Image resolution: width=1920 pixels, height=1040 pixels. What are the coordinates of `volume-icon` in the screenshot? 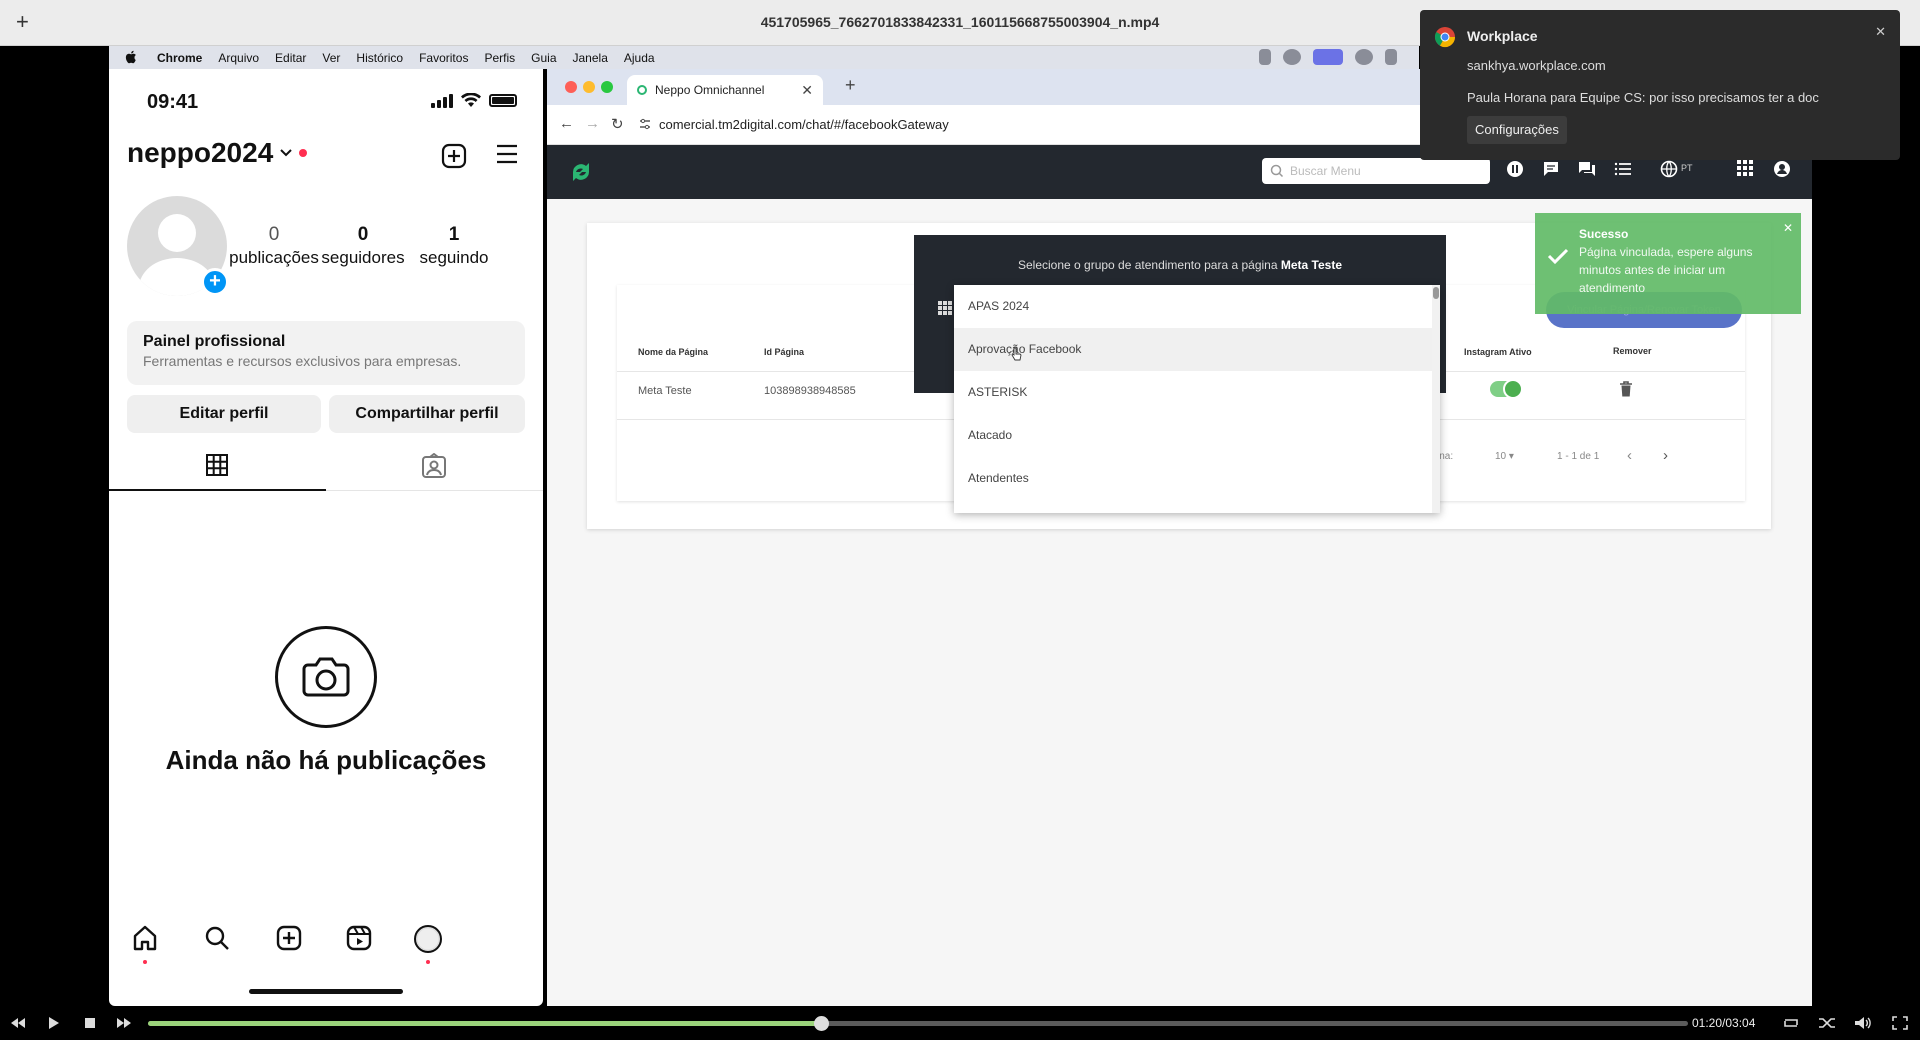 It's located at (1863, 1023).